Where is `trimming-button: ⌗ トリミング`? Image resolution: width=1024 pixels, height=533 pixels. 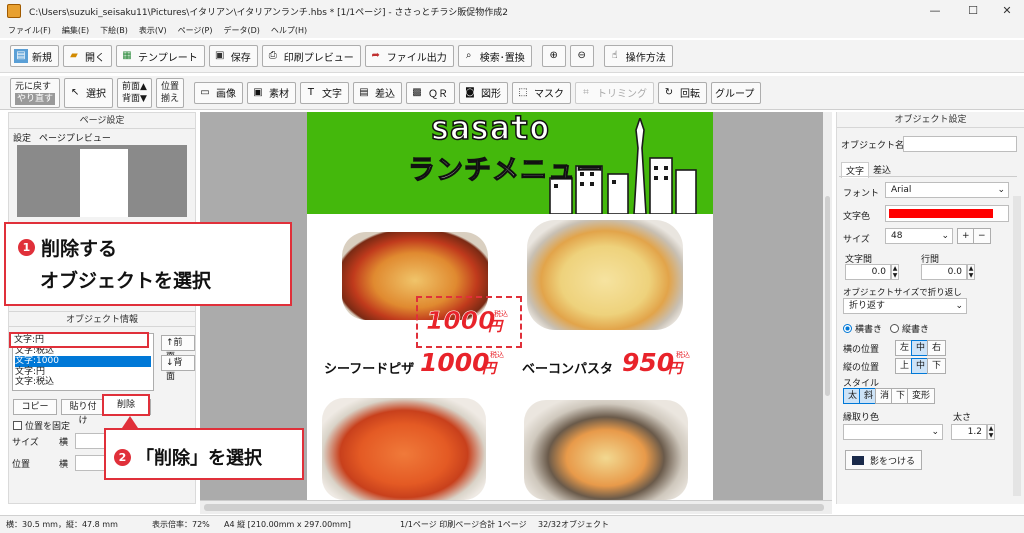
trimming-button: ⌗ トリミング is located at coordinates (614, 92).